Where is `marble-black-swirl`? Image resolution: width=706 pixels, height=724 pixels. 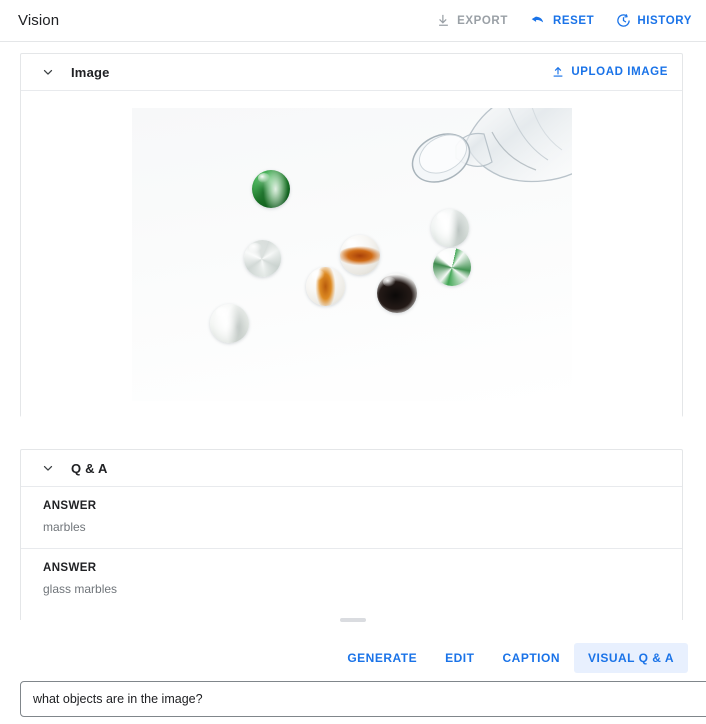 marble-black-swirl is located at coordinates (396, 292).